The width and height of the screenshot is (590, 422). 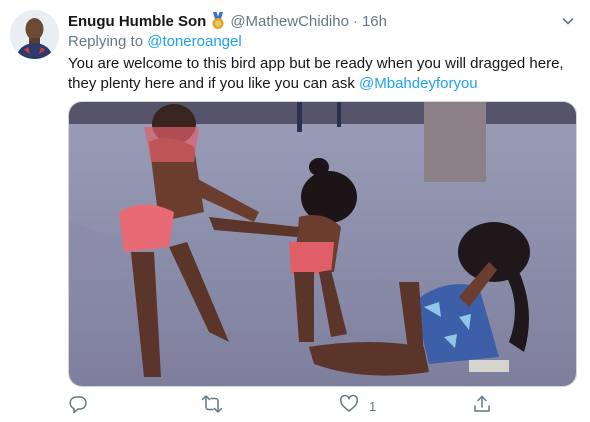 I want to click on heart-icon, so click(x=349, y=406).